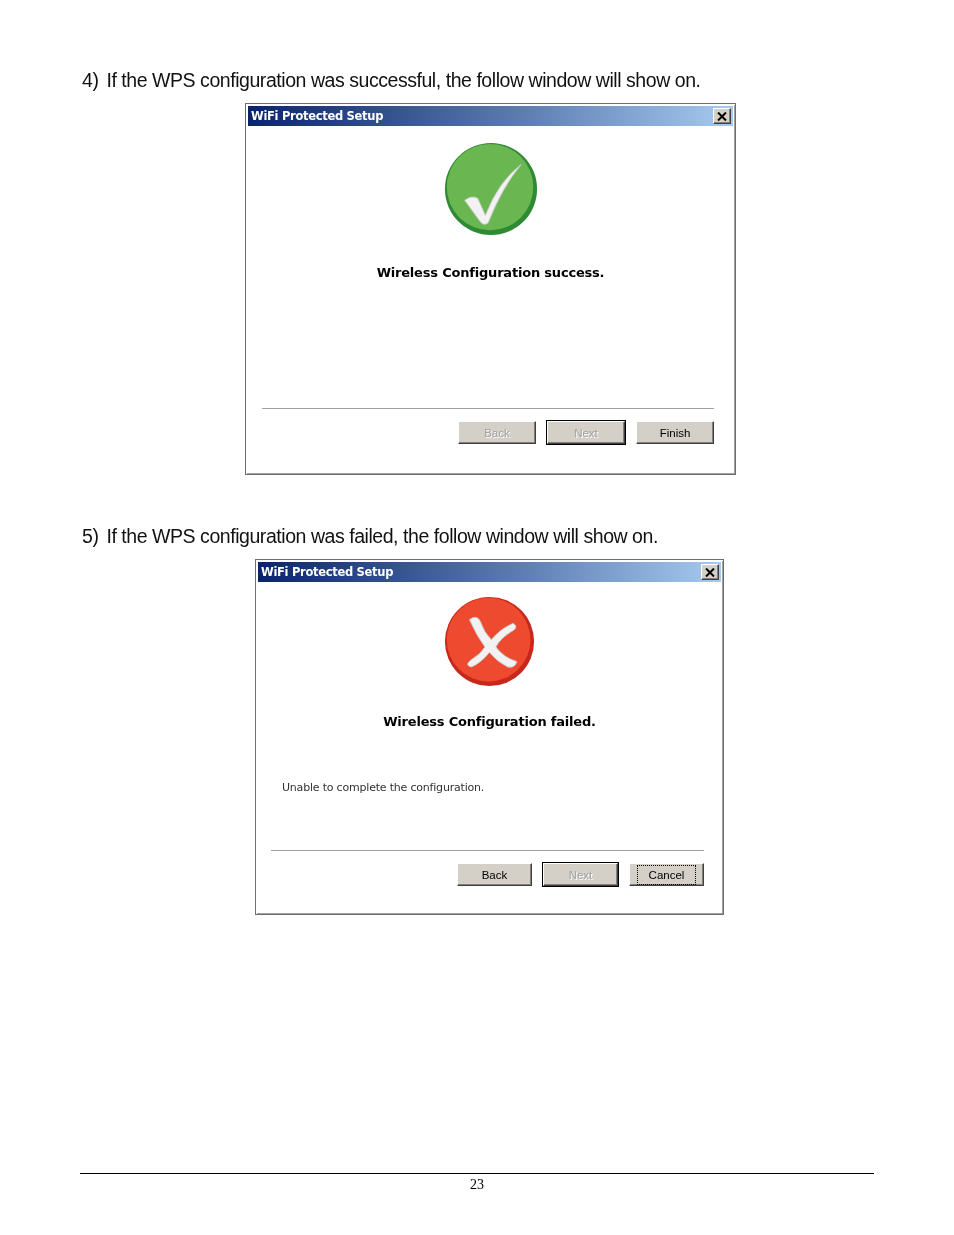 The image size is (954, 1235). What do you see at coordinates (494, 874) in the screenshot?
I see `dialog-button: Back` at bounding box center [494, 874].